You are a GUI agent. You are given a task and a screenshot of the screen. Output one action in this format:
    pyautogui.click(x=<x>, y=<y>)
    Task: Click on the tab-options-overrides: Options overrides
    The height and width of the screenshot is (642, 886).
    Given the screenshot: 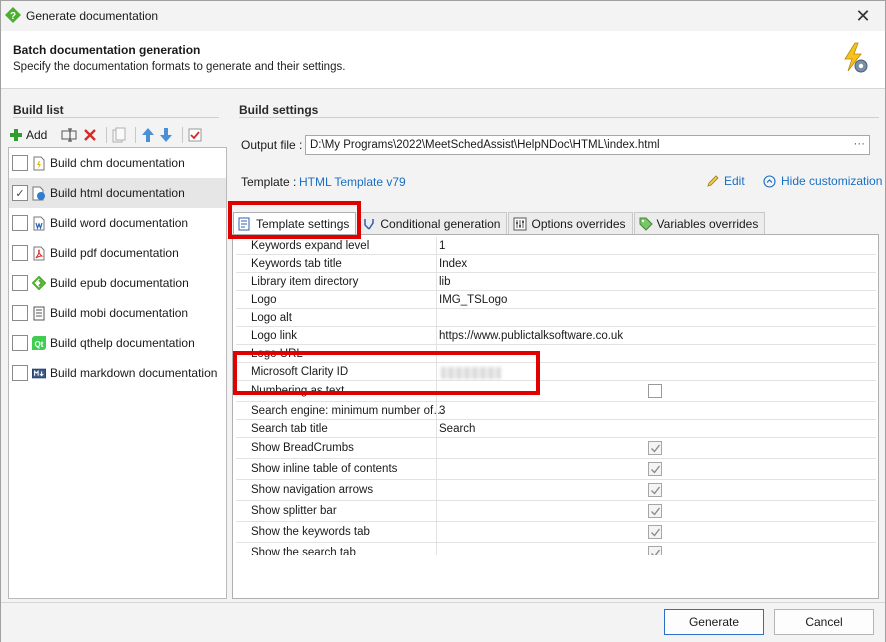 What is the action you would take?
    pyautogui.click(x=570, y=223)
    